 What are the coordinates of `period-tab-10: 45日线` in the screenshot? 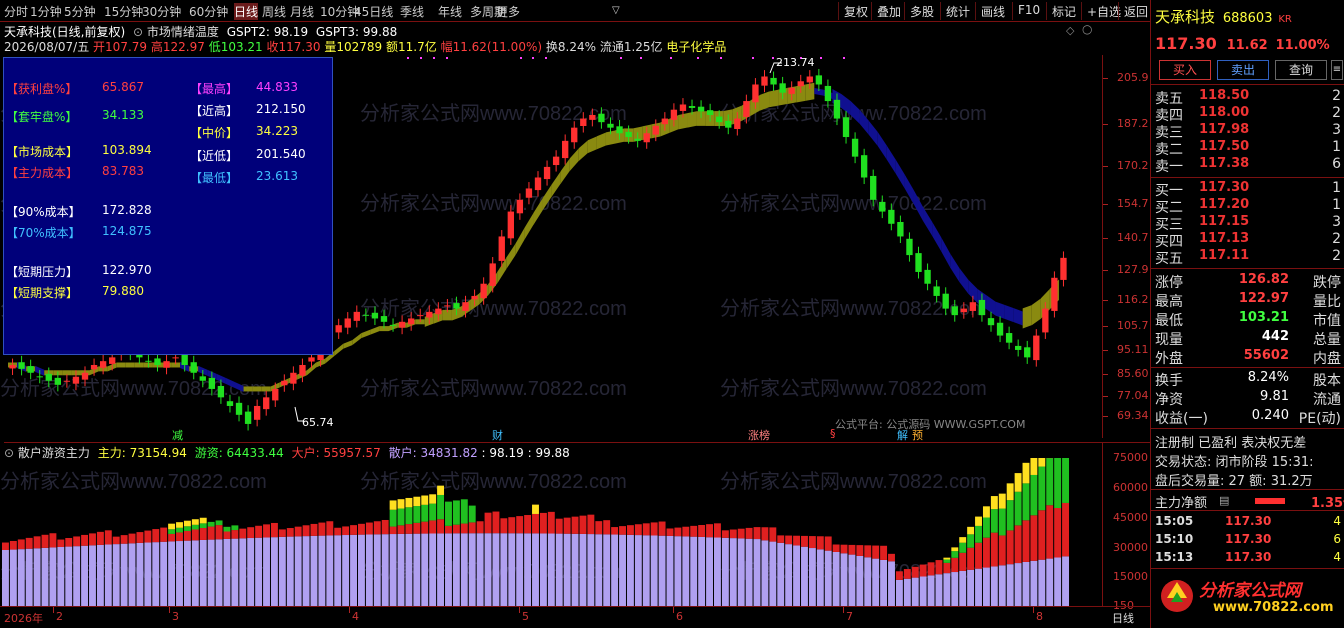 It's located at (373, 11).